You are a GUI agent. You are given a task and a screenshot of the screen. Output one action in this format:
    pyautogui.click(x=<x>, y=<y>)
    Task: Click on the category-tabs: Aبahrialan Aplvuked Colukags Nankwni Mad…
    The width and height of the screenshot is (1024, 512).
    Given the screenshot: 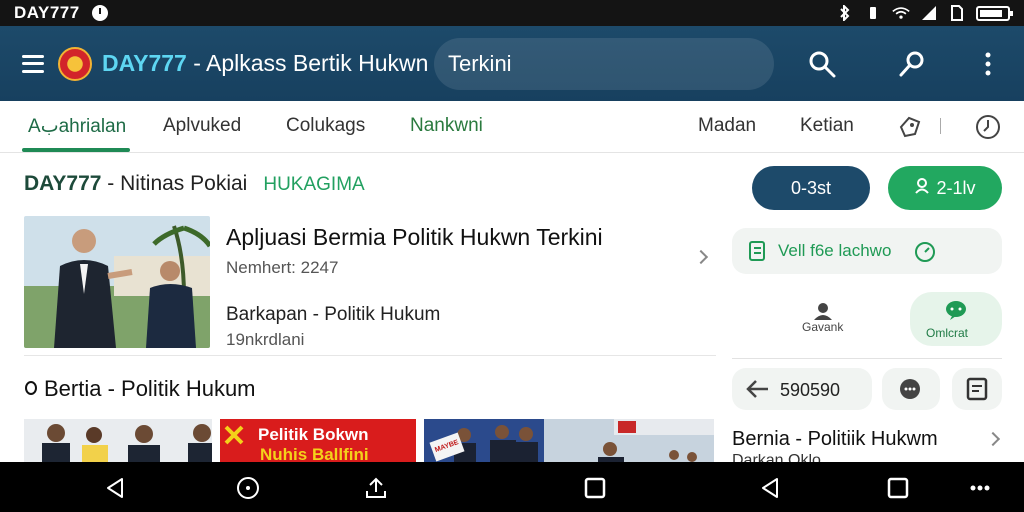 What is the action you would take?
    pyautogui.click(x=512, y=127)
    